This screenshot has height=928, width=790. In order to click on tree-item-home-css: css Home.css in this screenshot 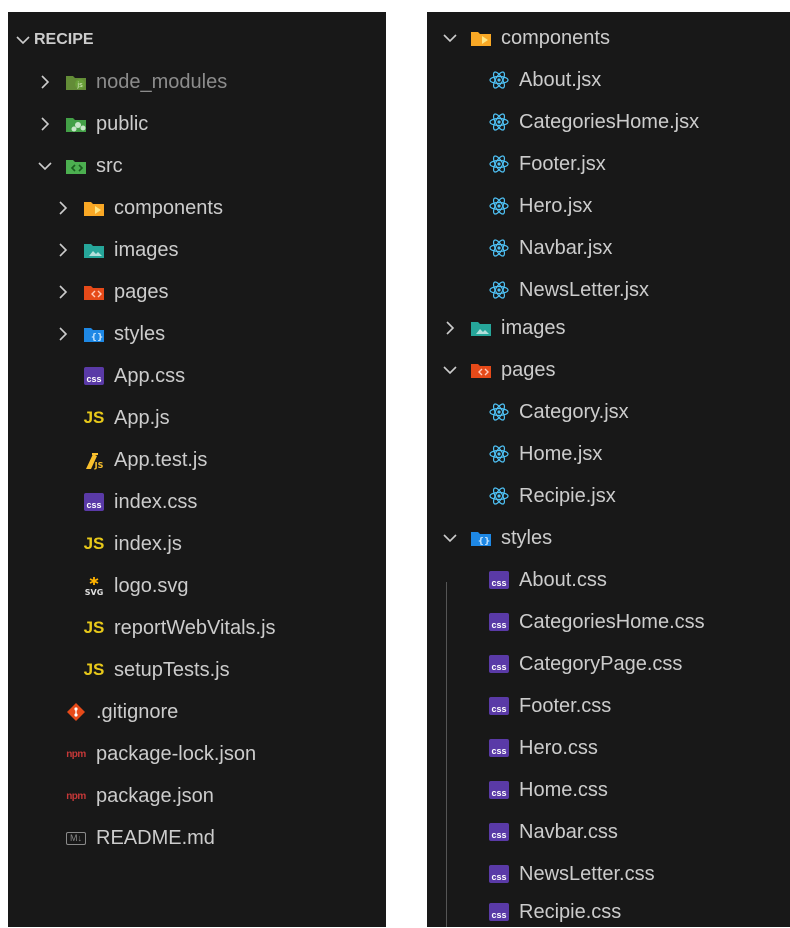, I will do `click(638, 790)`.